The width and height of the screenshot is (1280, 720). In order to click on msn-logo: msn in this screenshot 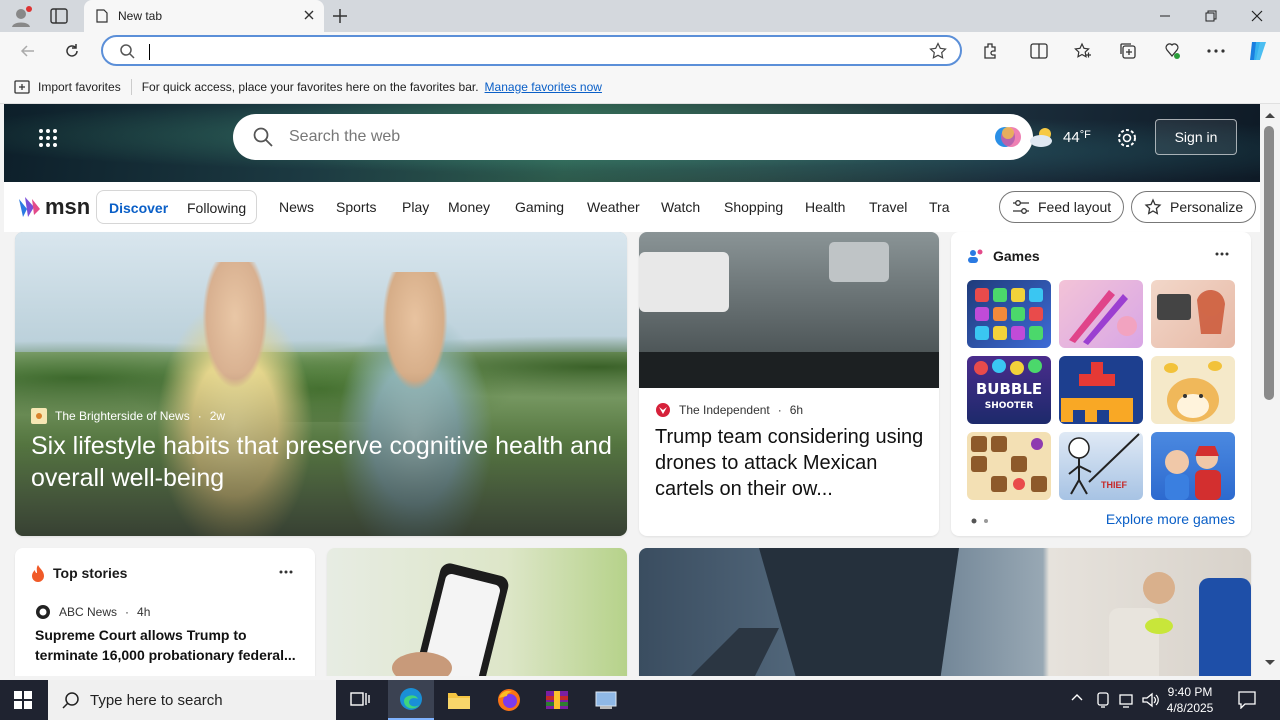, I will do `click(53, 207)`.